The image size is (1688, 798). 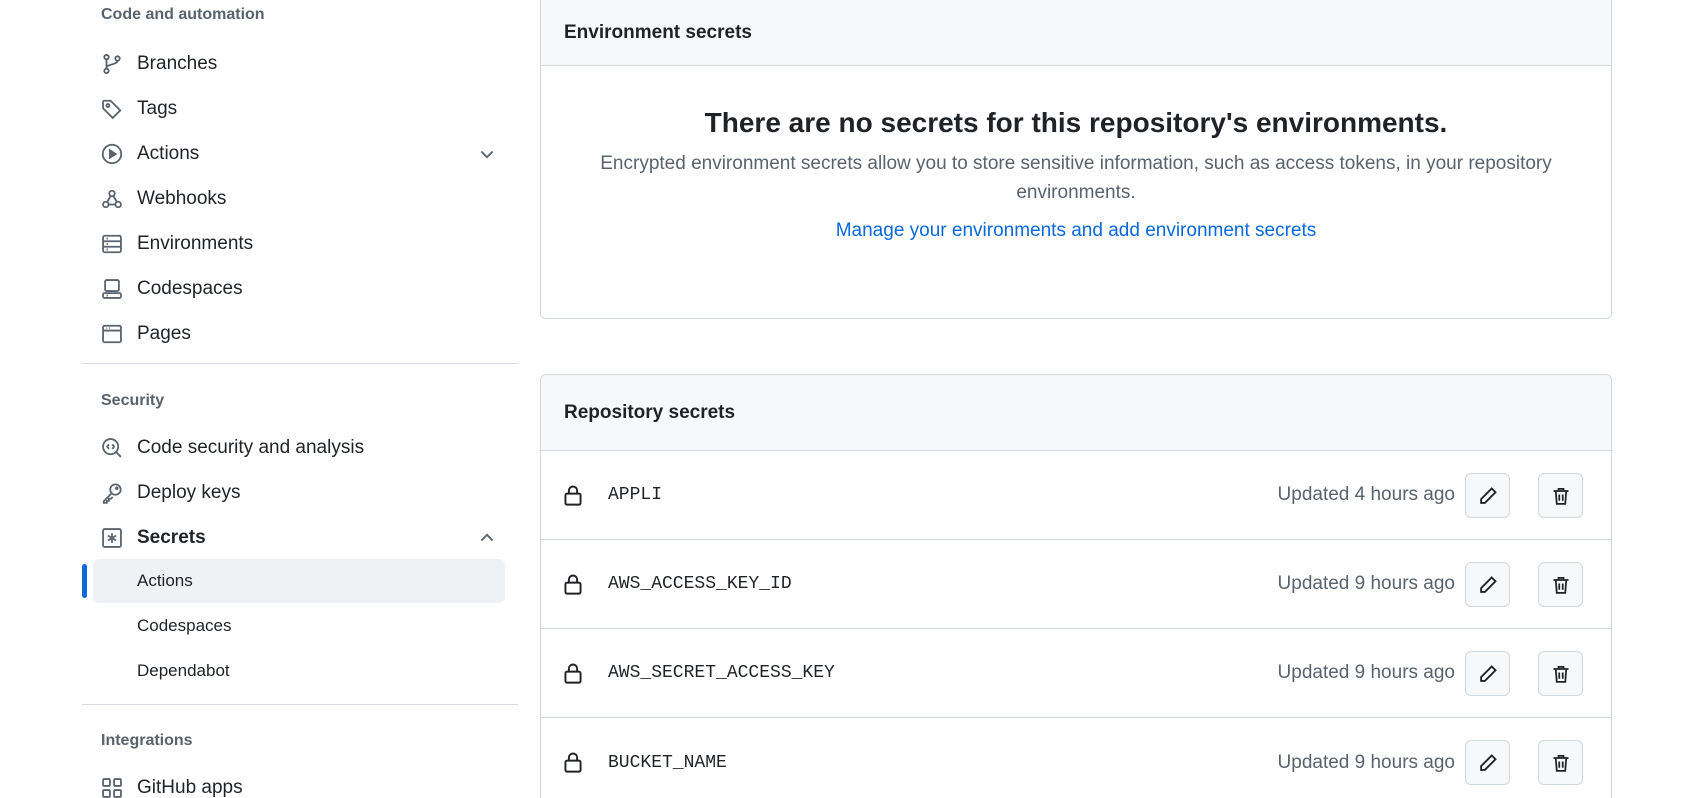 What do you see at coordinates (251, 447) in the screenshot?
I see `sidebar-item-label: Code security and analysis` at bounding box center [251, 447].